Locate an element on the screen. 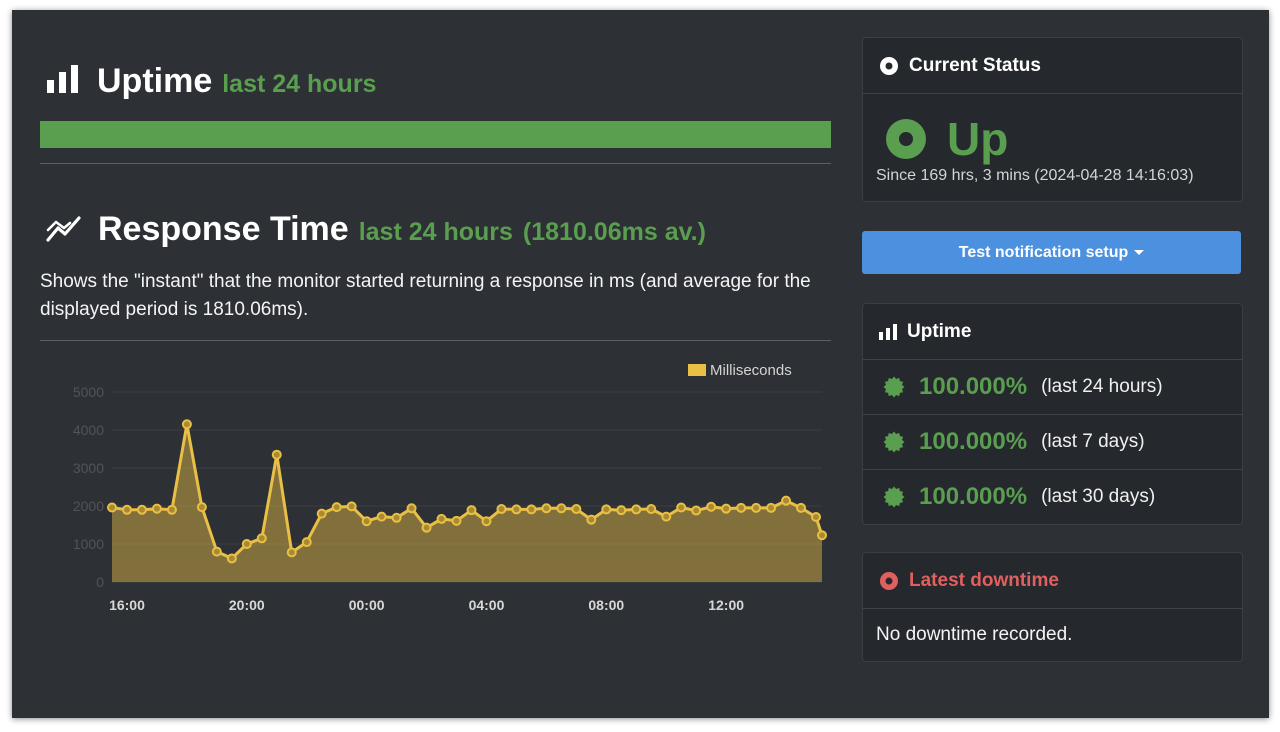  uptime-panel-title: Uptime is located at coordinates (939, 331).